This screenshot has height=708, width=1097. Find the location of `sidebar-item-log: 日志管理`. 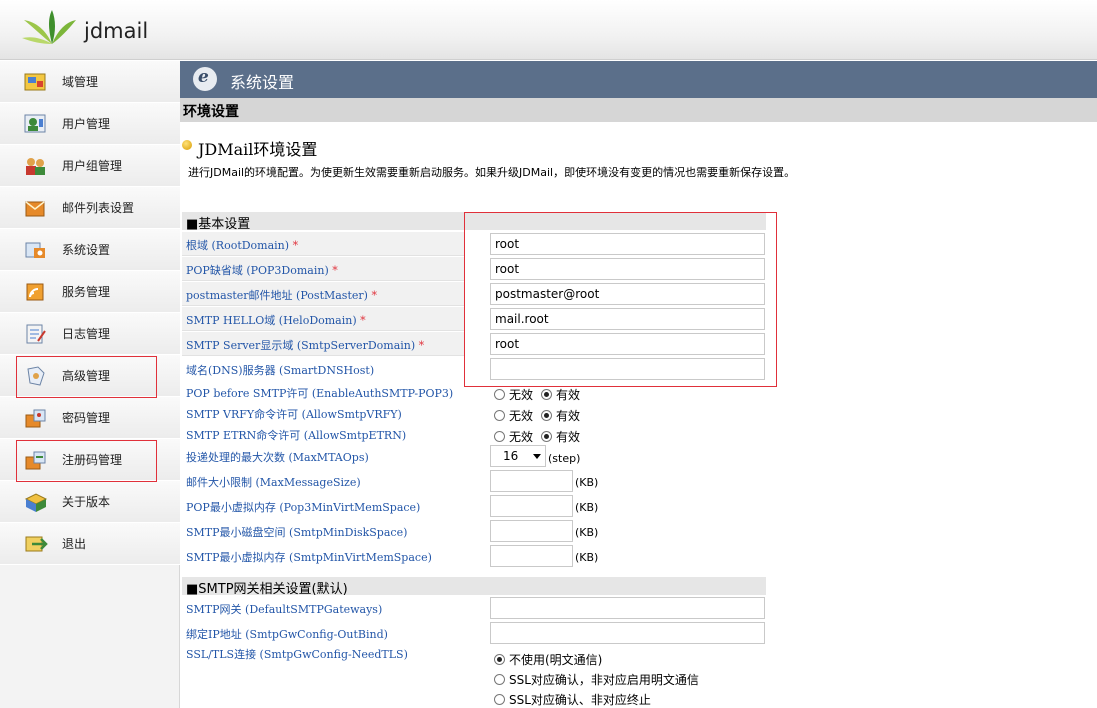

sidebar-item-log: 日志管理 is located at coordinates (90, 334).